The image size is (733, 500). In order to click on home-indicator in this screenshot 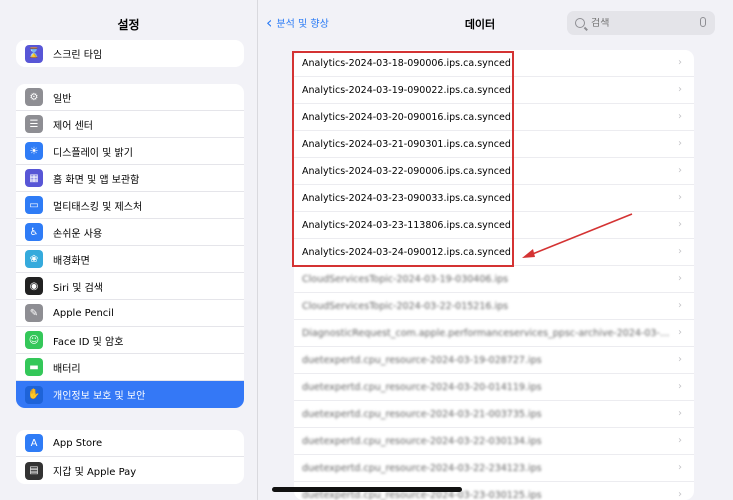, I will do `click(367, 489)`.